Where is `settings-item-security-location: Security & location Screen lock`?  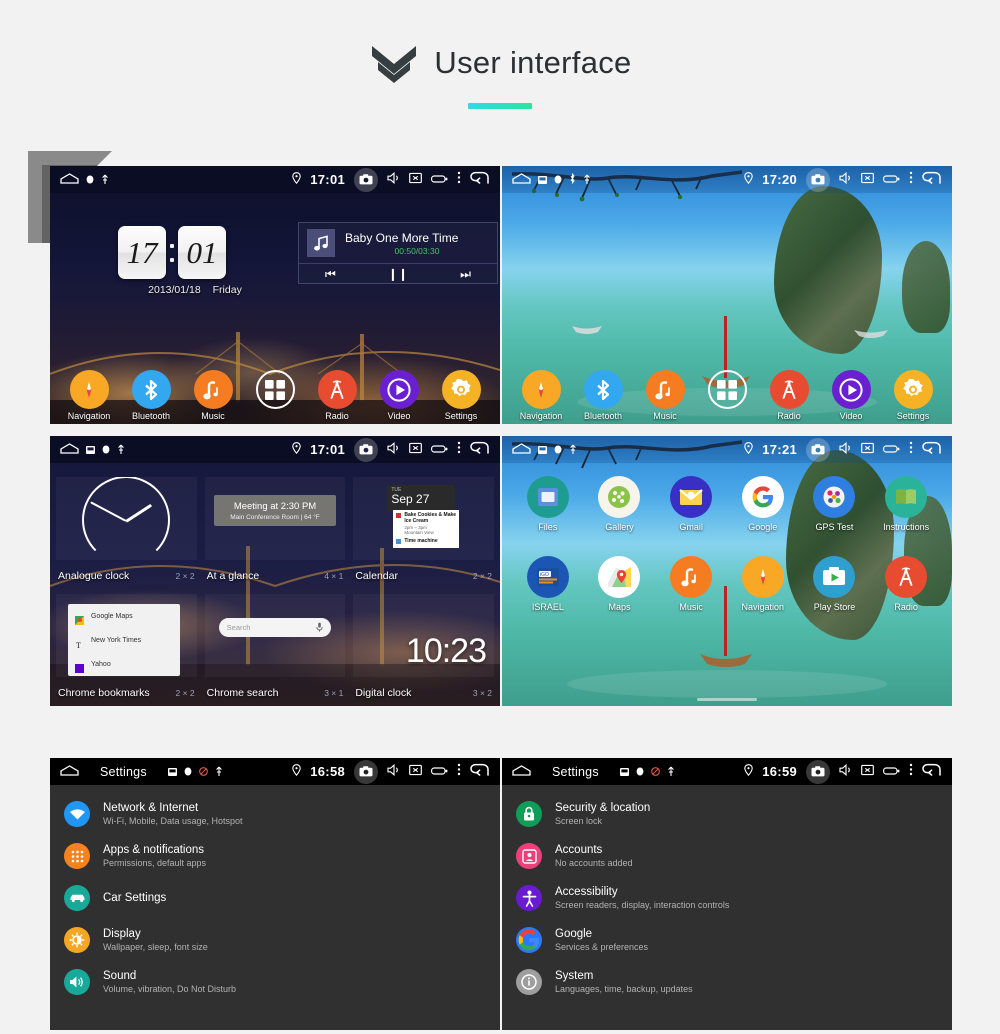
settings-item-security-location: Security & location Screen lock is located at coordinates (727, 814).